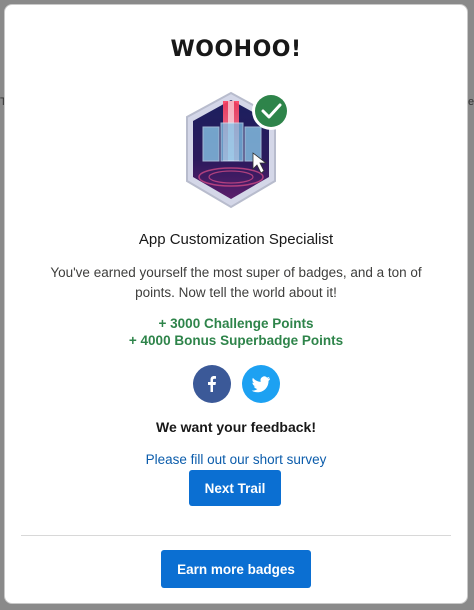 Image resolution: width=474 pixels, height=610 pixels. I want to click on feedback-heading: We want your feedback!, so click(235, 427).